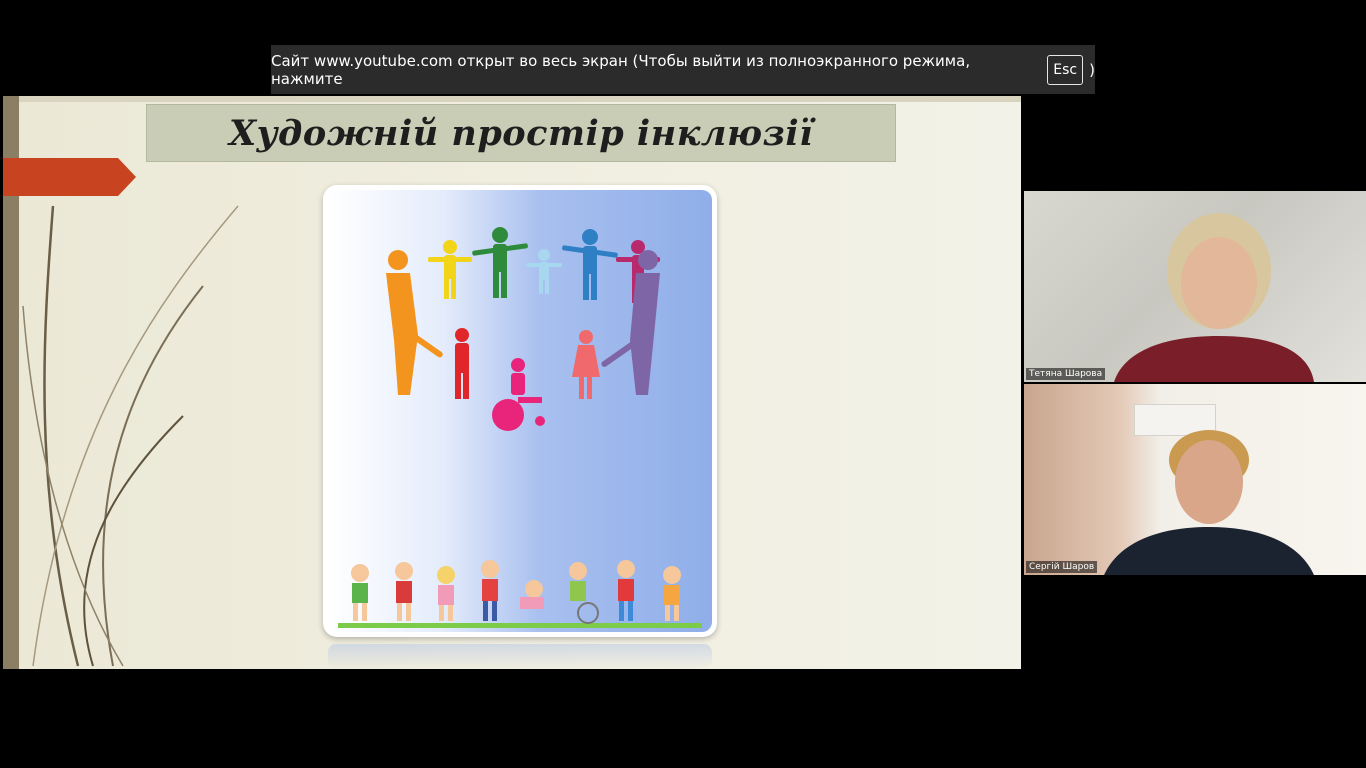 The image size is (1366, 768). I want to click on arrow-decoration, so click(69, 177).